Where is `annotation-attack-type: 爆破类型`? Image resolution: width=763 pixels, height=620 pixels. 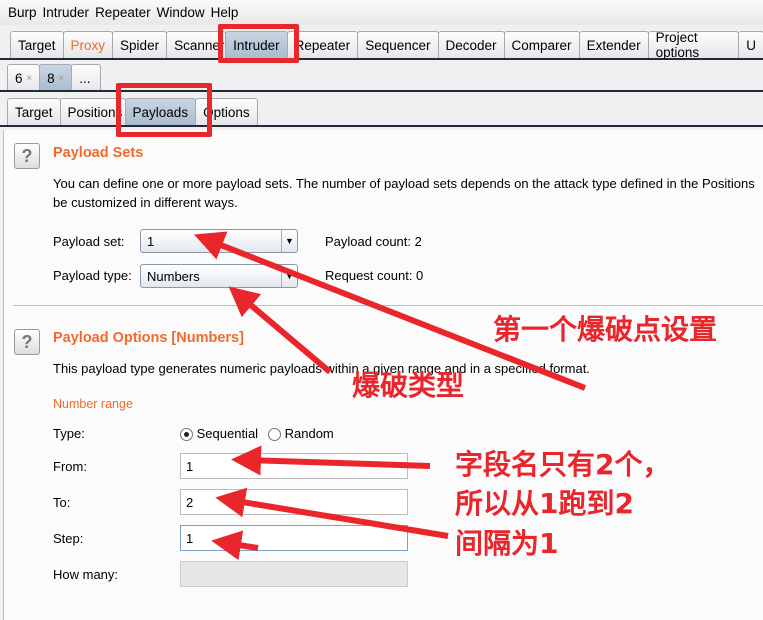 annotation-attack-type: 爆破类型 is located at coordinates (408, 385).